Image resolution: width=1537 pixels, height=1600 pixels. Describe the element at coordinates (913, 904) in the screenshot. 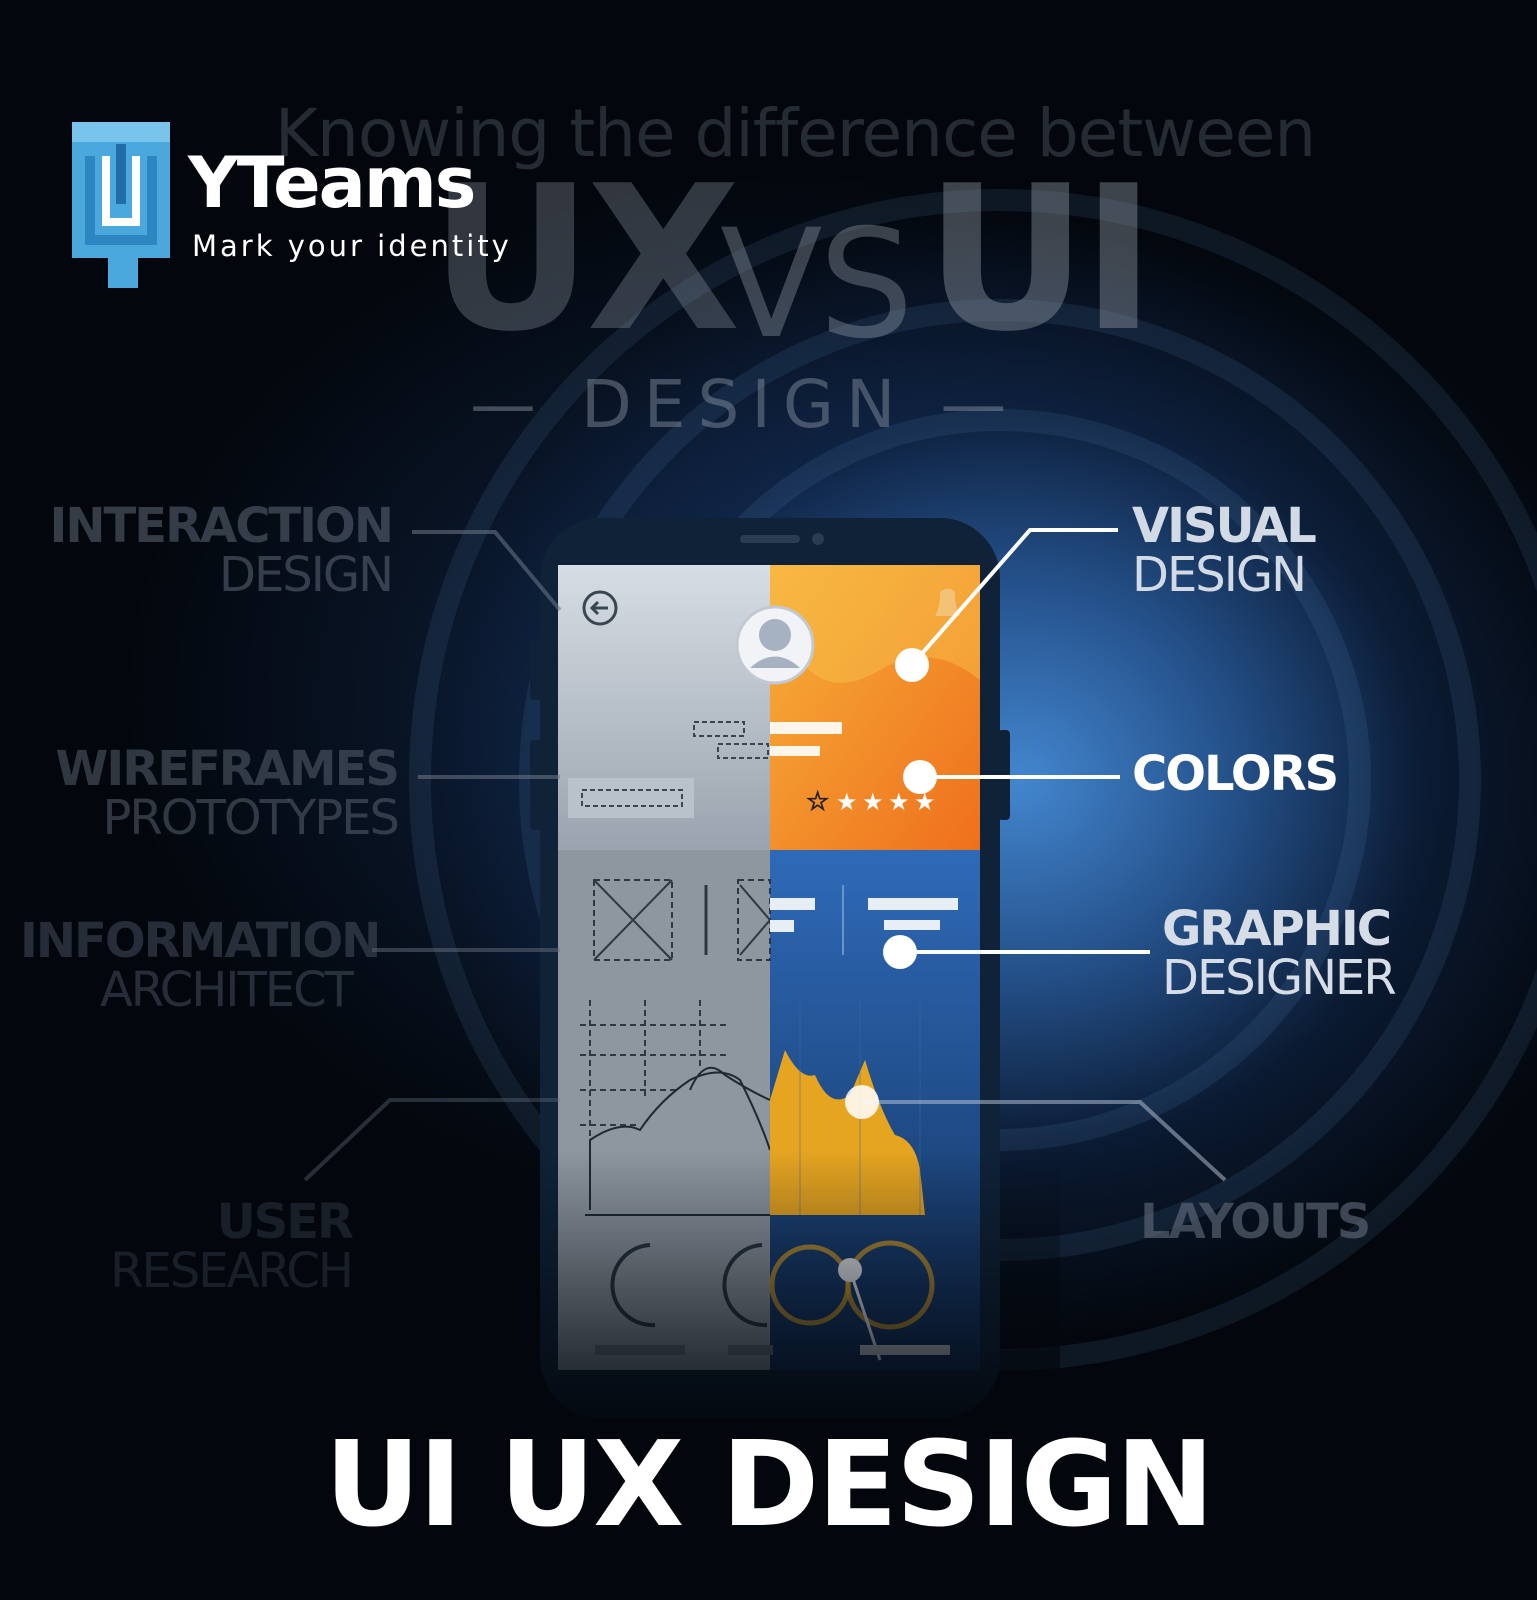

I see `filter-icon` at that location.